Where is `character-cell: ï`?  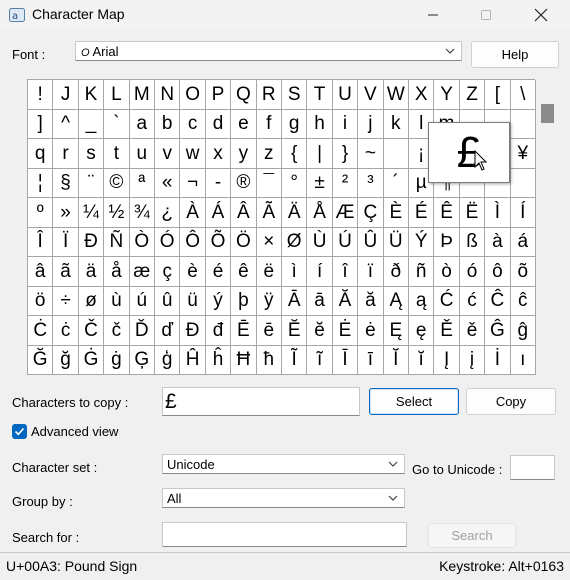
character-cell: ï is located at coordinates (371, 272).